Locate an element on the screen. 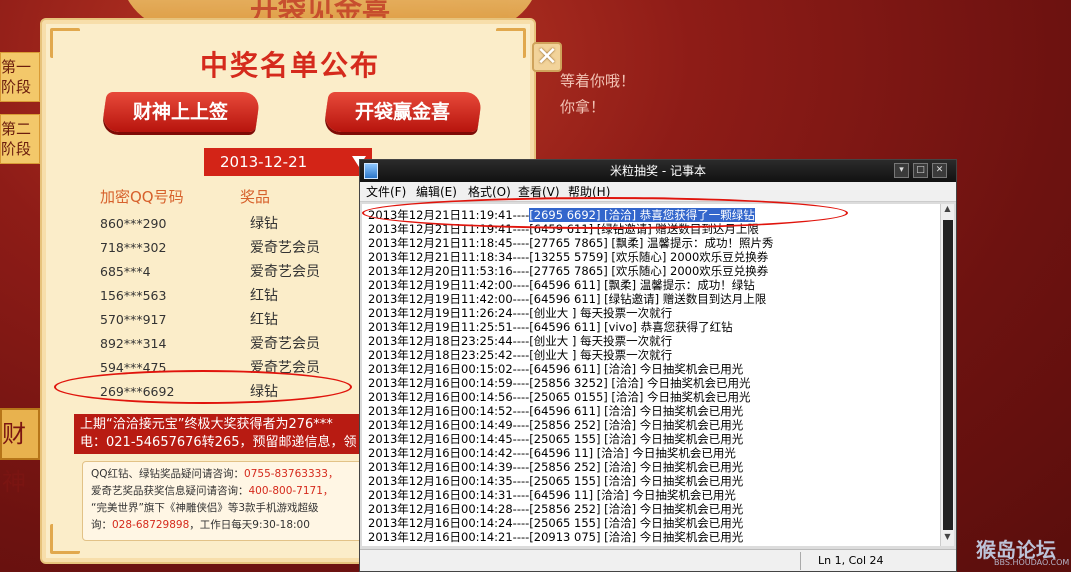 Image resolution: width=1071 pixels, height=572 pixels. info-label: 爱奇艺奖品获奖信息疑问请咨询： is located at coordinates (170, 491).